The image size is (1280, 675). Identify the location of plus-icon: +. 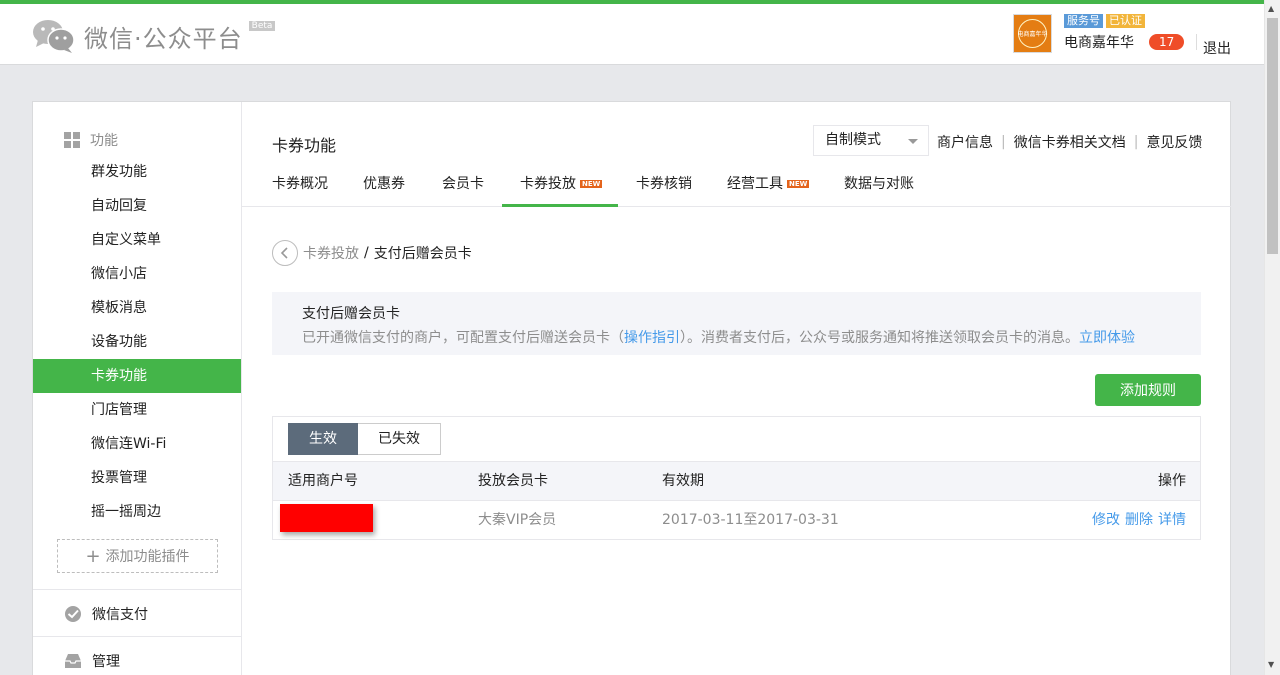
(93, 556).